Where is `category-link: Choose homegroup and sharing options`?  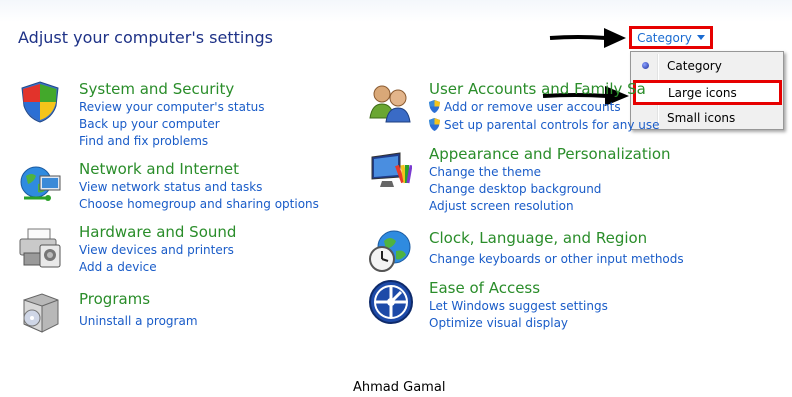 category-link: Choose homegroup and sharing options is located at coordinates (199, 204).